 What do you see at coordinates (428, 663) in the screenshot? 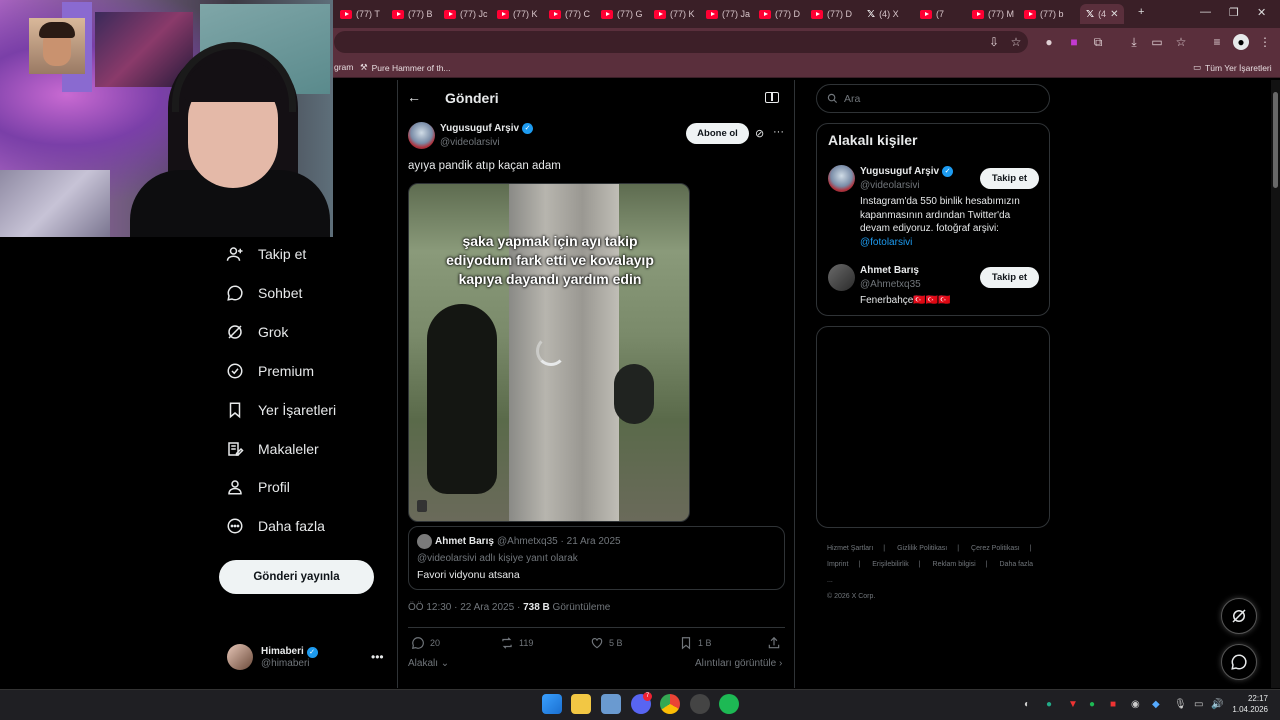
I see `related-dropdown: Alakalı ⌄` at bounding box center [428, 663].